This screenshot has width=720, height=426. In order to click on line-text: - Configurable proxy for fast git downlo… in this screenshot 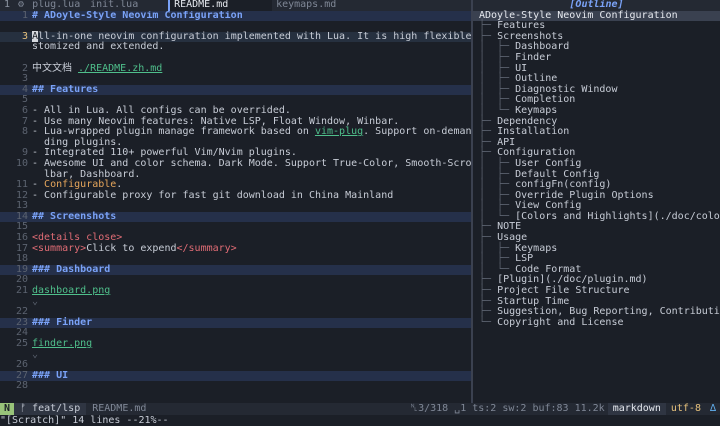, I will do `click(213, 195)`.